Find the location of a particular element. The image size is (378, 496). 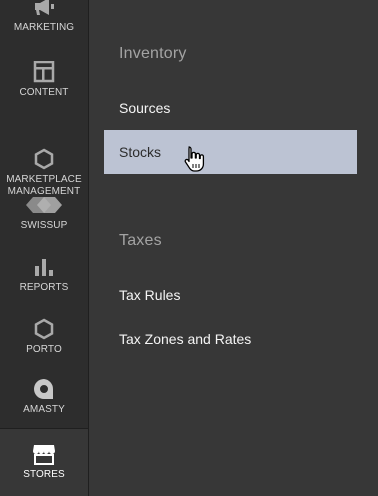

sidebar-item-marketing: MARKETING is located at coordinates (44, 17).